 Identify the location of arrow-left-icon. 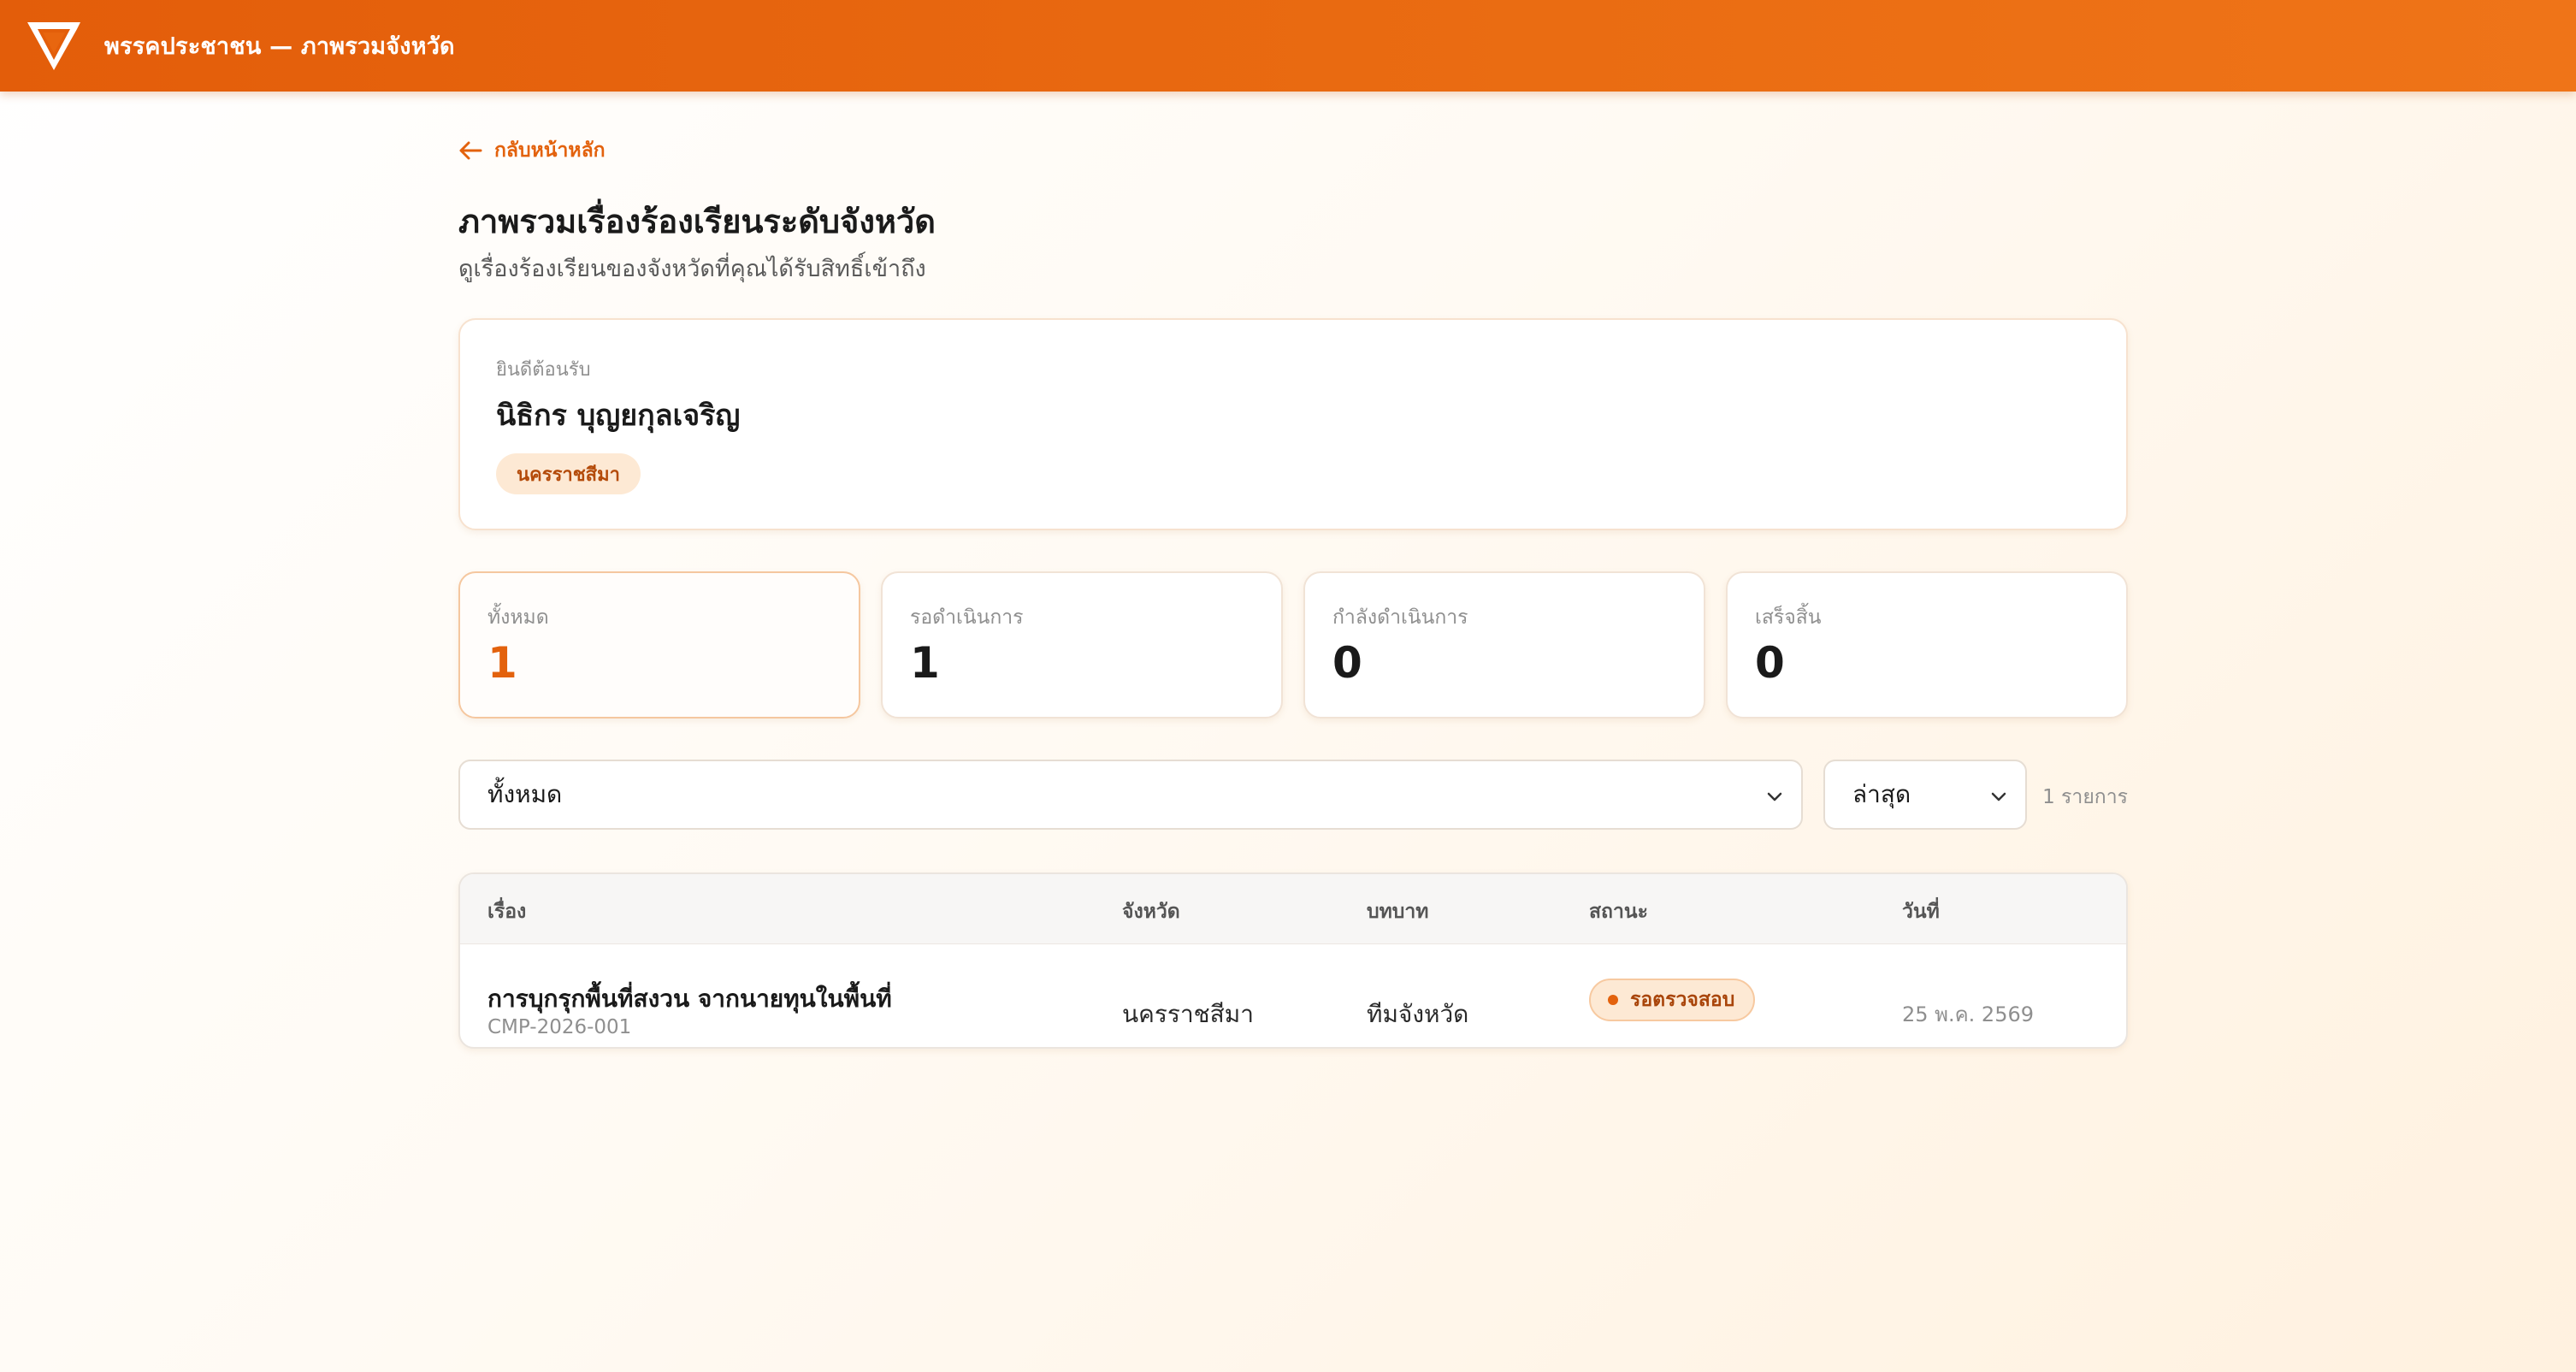
(470, 150).